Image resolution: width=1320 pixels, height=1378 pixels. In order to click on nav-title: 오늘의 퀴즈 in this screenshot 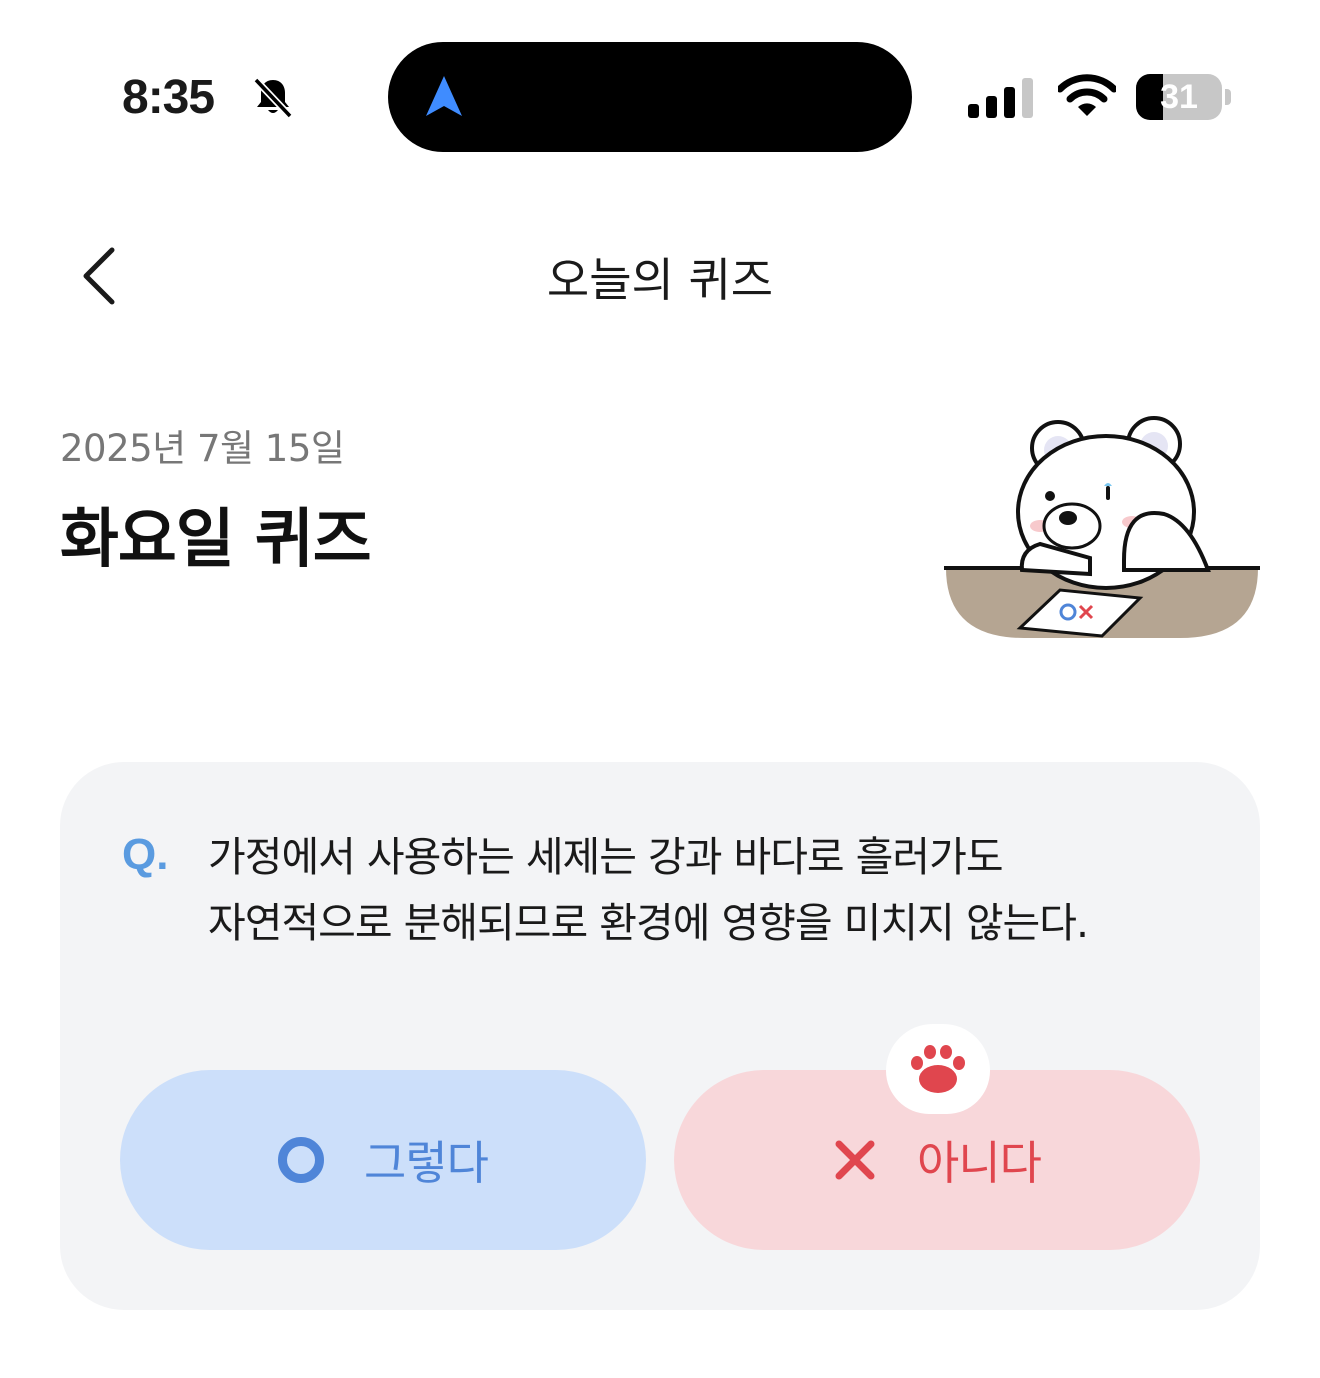, I will do `click(660, 280)`.